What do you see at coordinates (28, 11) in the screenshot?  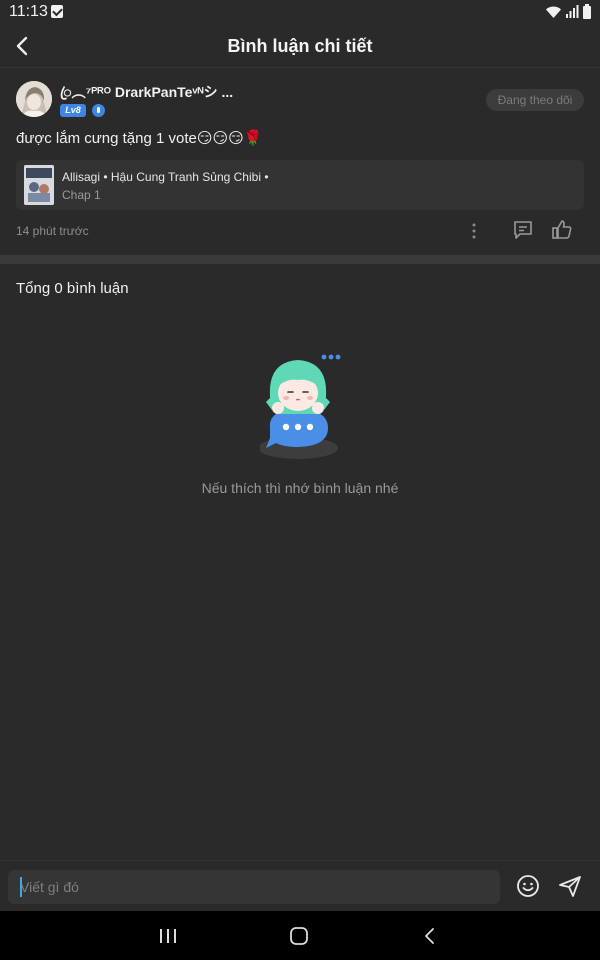 I see `status-time: 11:13` at bounding box center [28, 11].